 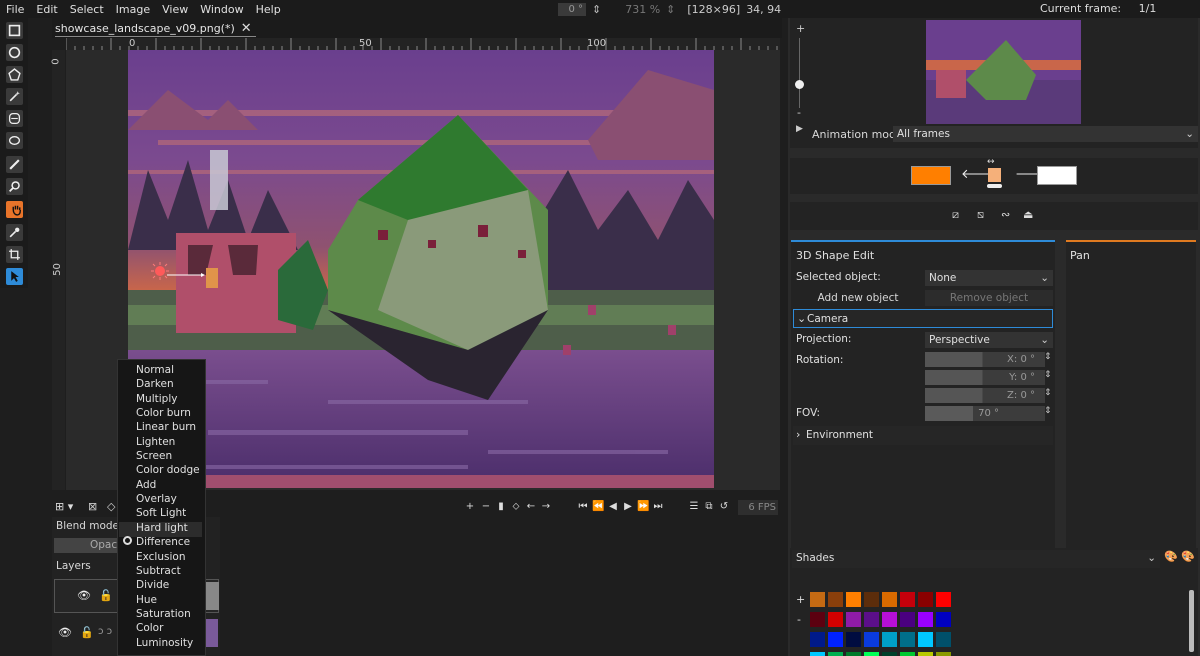 I want to click on blend-option: Lighten, so click(x=155, y=442).